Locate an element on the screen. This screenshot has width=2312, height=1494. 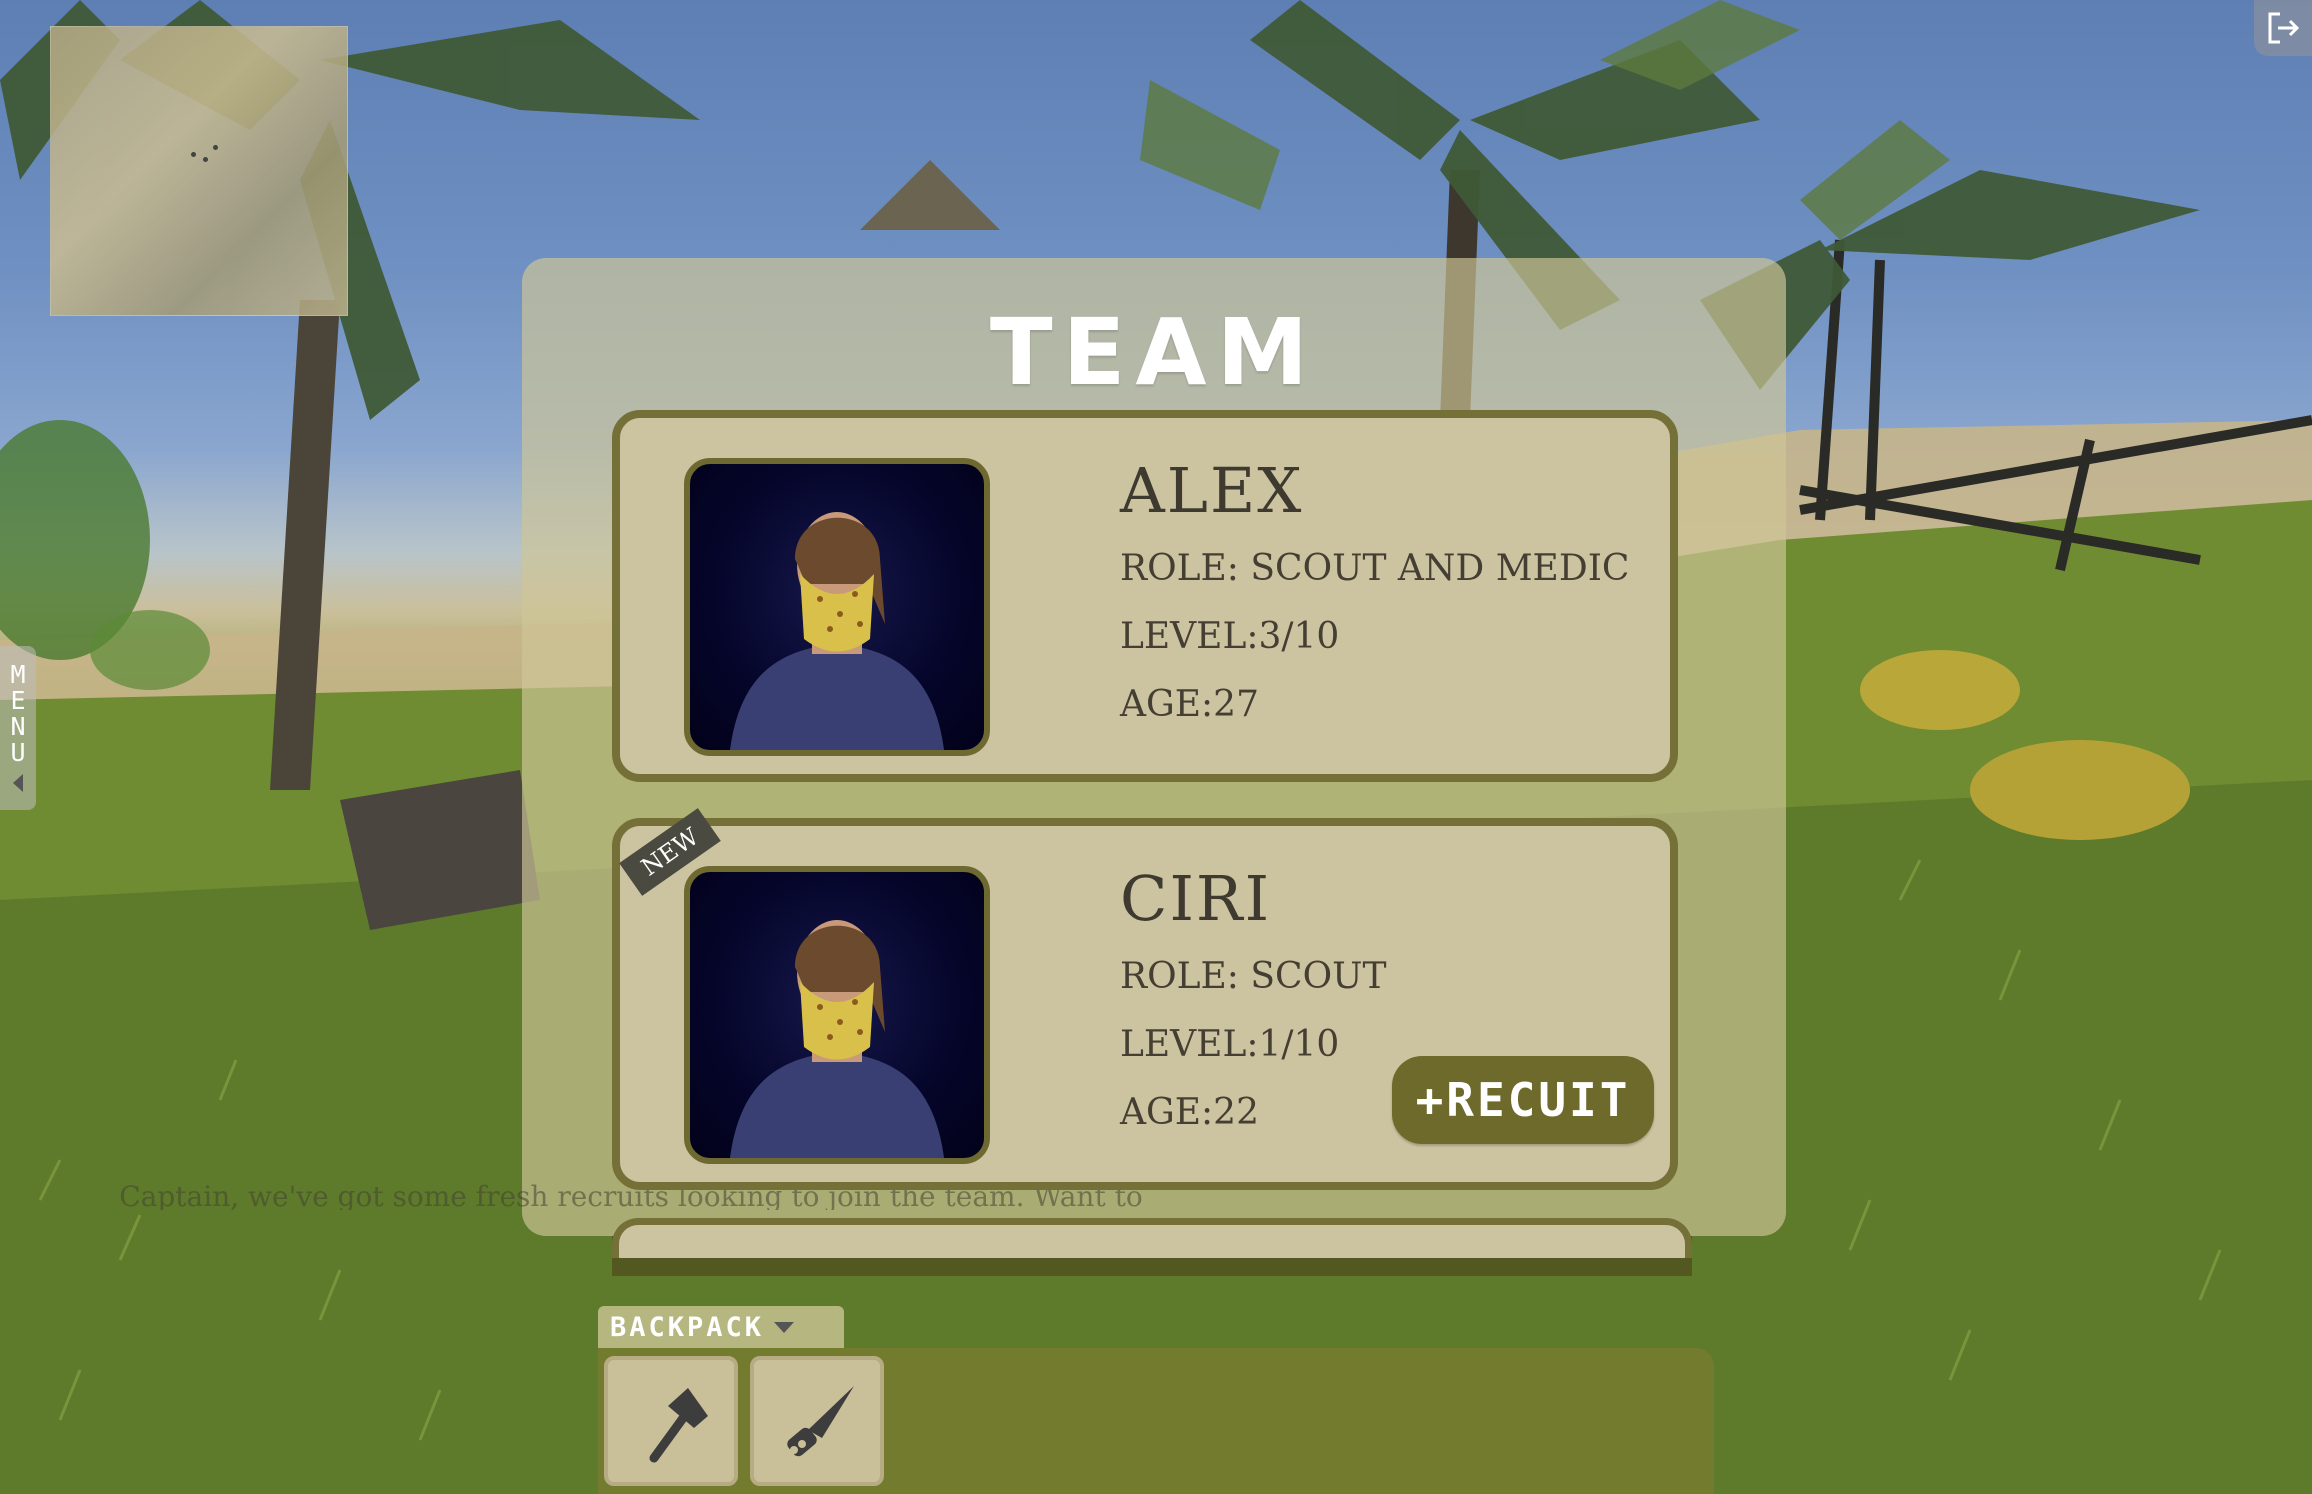
axe-icon is located at coordinates (678, 1425).